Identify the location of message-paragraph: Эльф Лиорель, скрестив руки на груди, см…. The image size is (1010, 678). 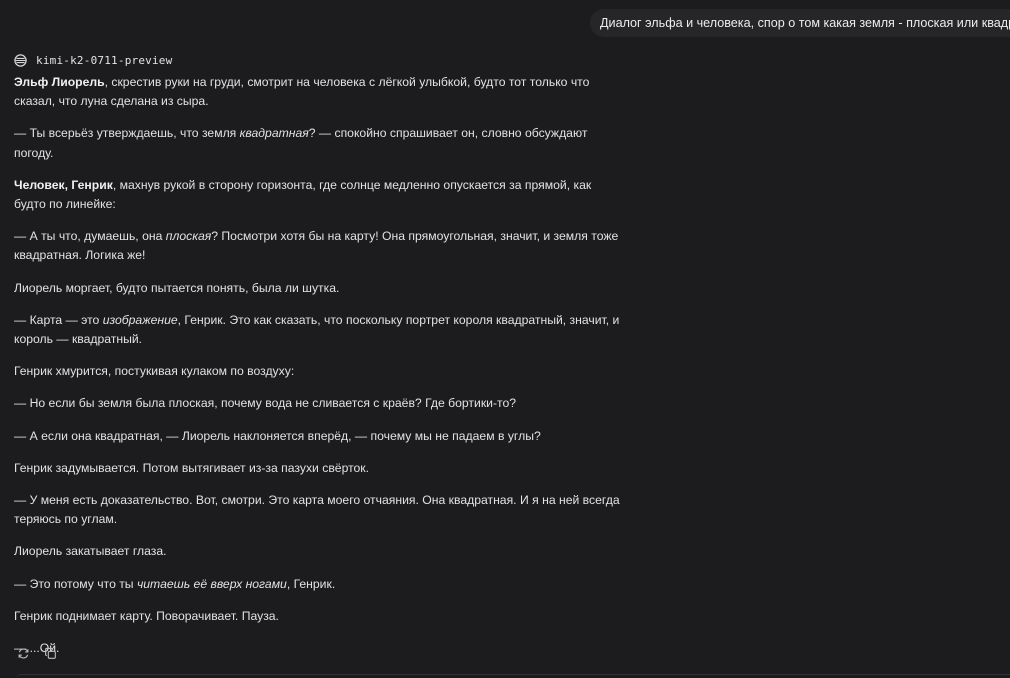
(302, 92).